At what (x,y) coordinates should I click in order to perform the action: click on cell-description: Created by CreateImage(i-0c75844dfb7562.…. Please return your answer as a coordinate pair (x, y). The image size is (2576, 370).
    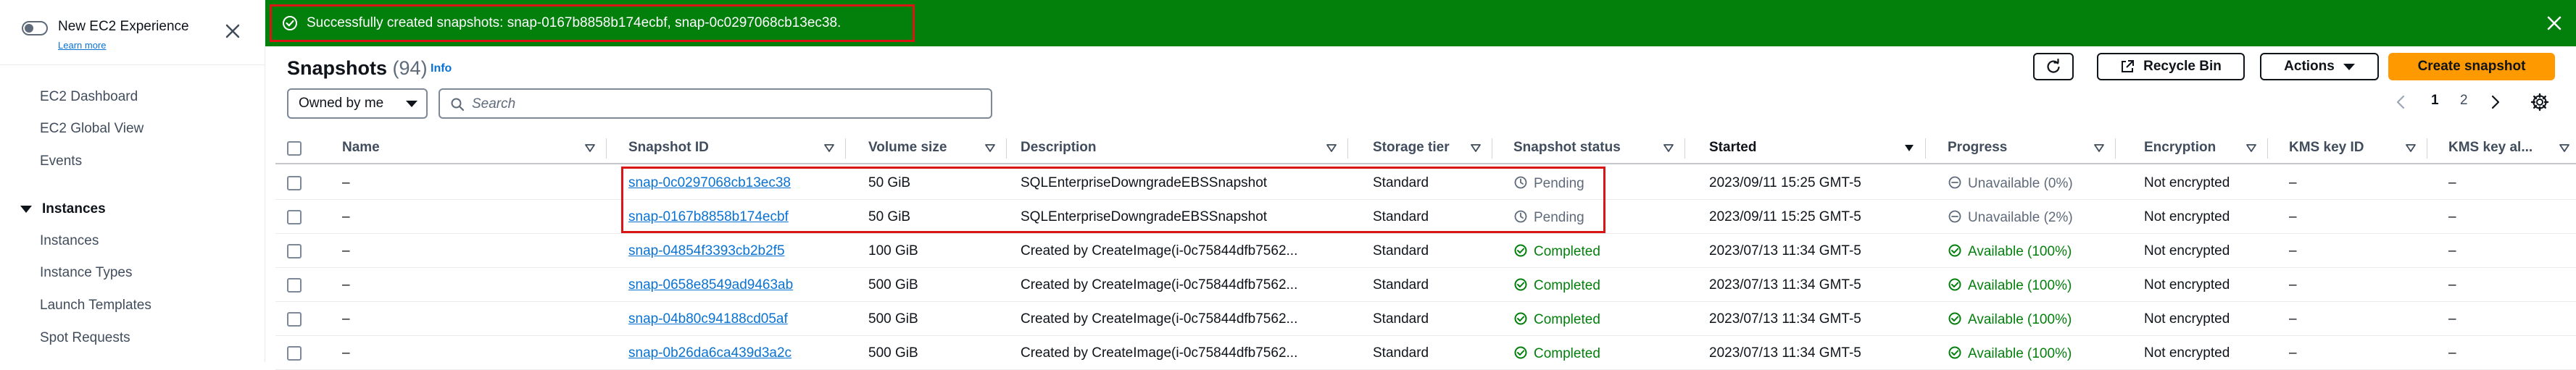
    Looking at the image, I should click on (1159, 353).